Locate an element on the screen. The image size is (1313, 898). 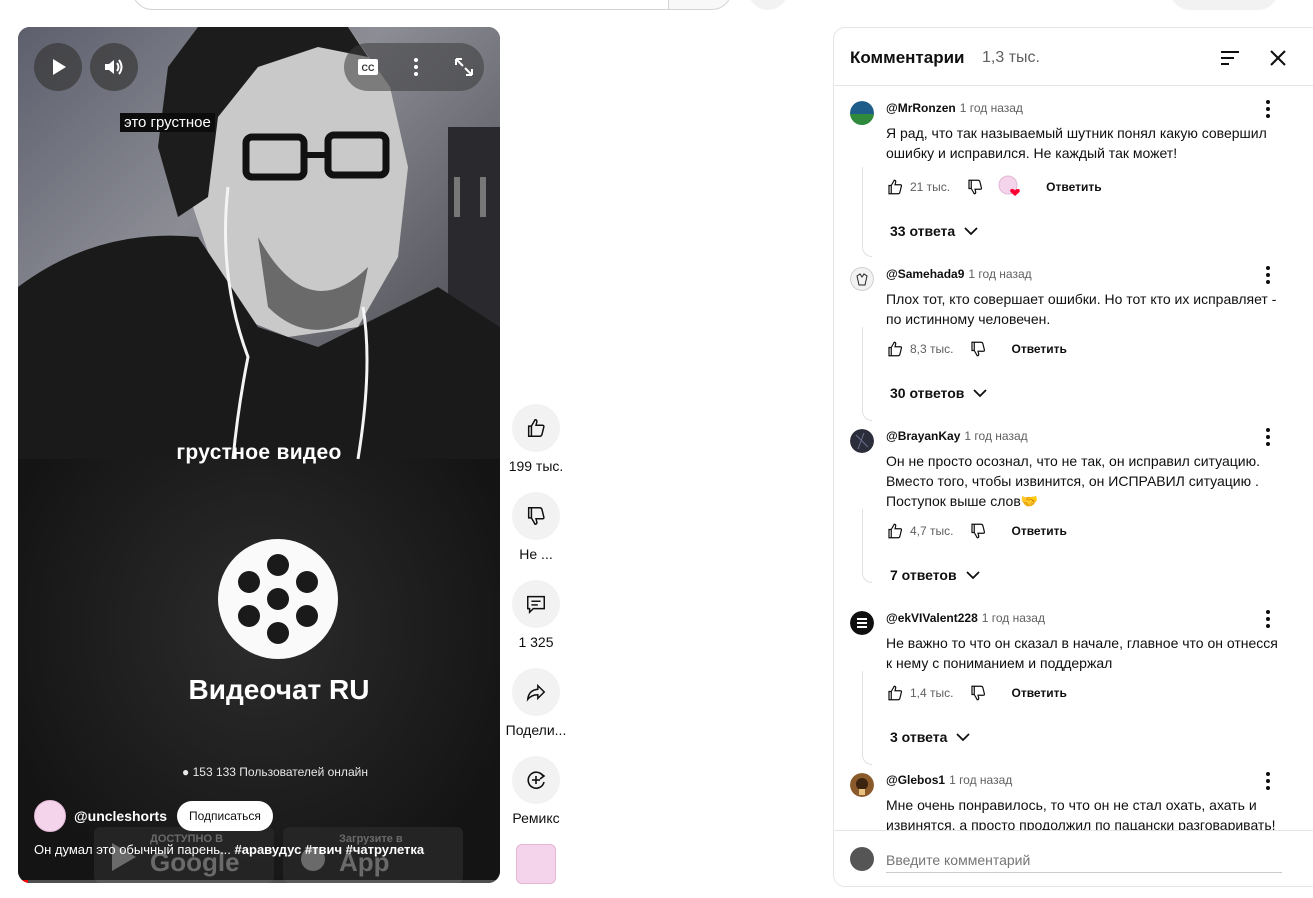
share-icon is located at coordinates (536, 692).